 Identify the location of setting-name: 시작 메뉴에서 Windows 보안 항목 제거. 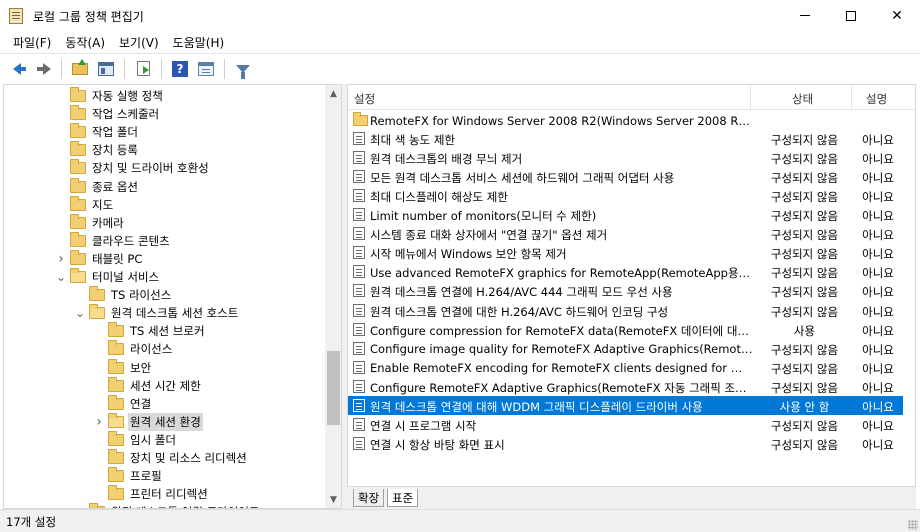
(468, 254).